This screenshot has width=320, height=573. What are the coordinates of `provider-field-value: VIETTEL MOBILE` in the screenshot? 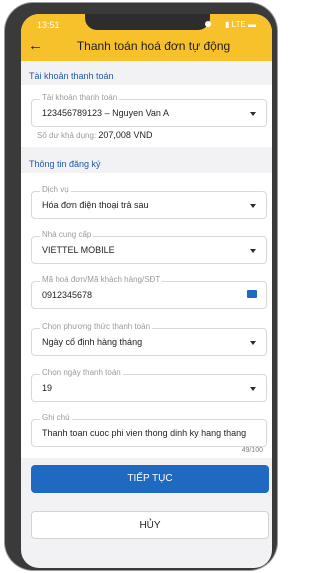 It's located at (78, 250).